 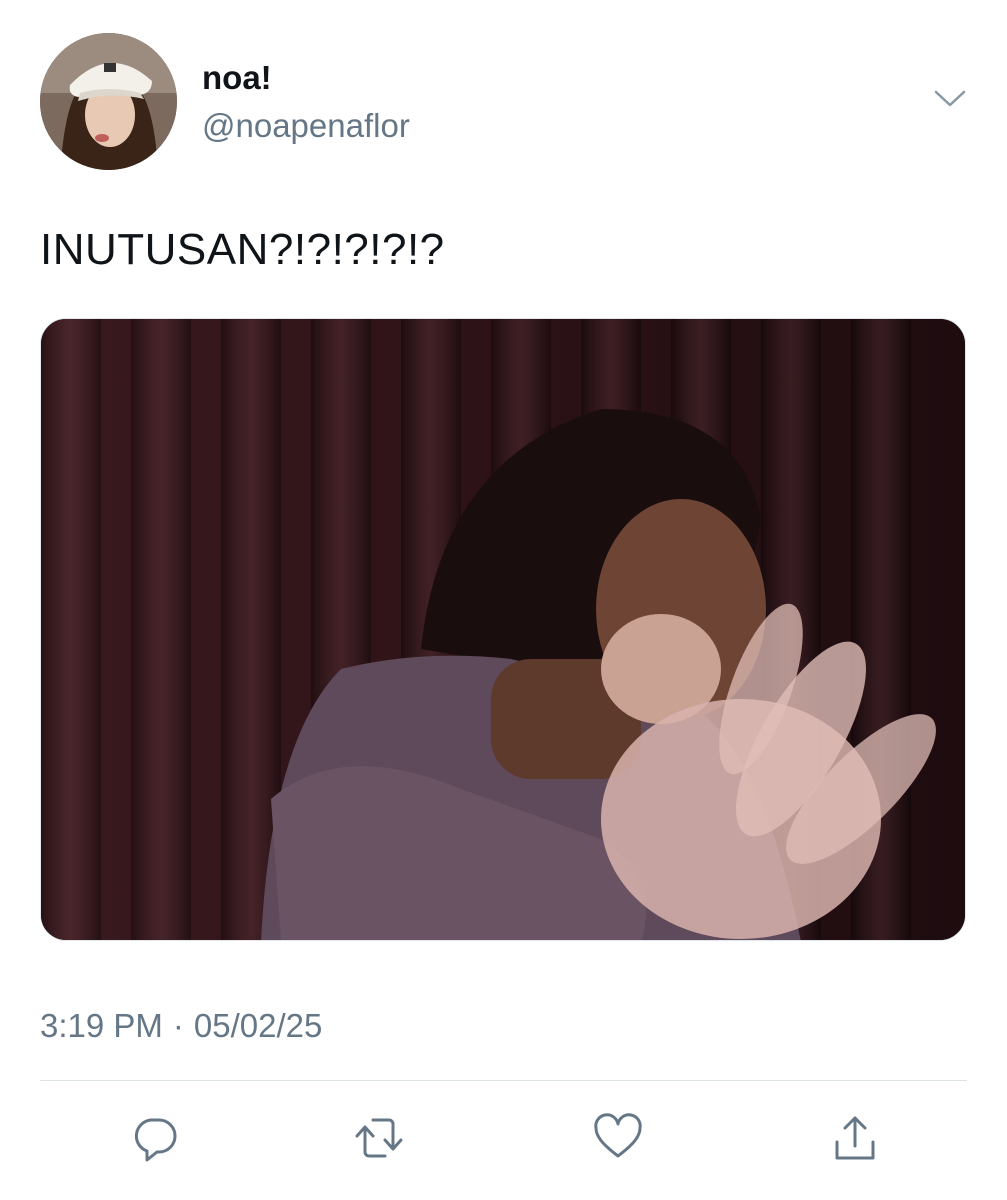 I want to click on avatar, so click(x=108, y=101).